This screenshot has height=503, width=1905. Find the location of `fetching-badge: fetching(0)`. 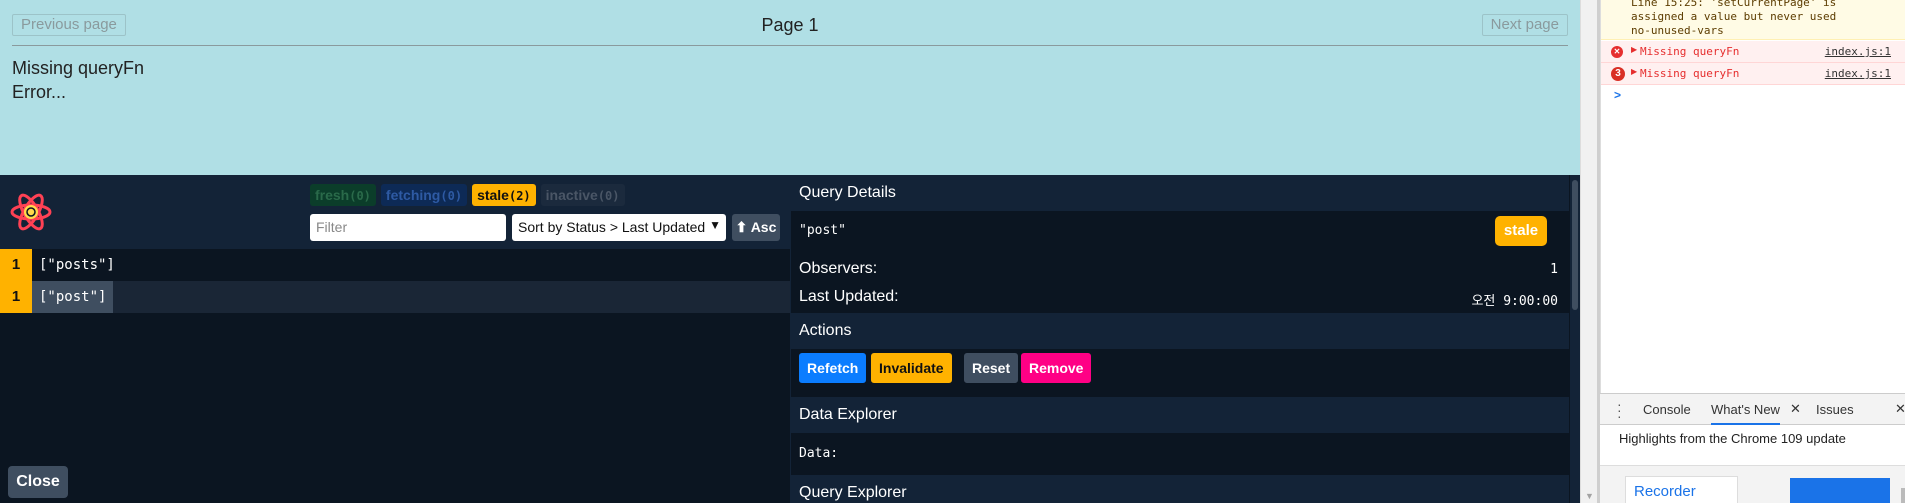

fetching-badge: fetching(0) is located at coordinates (424, 195).